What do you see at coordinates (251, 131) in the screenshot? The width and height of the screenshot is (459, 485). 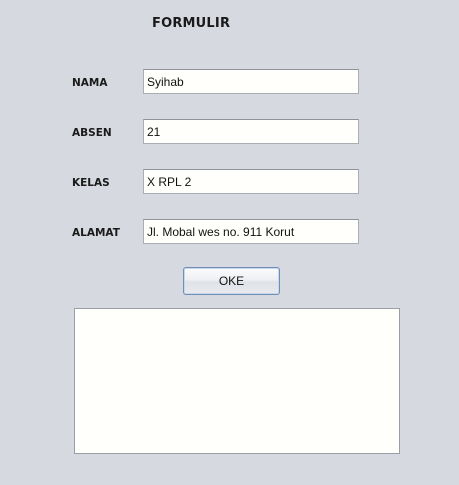 I see `absen-field` at bounding box center [251, 131].